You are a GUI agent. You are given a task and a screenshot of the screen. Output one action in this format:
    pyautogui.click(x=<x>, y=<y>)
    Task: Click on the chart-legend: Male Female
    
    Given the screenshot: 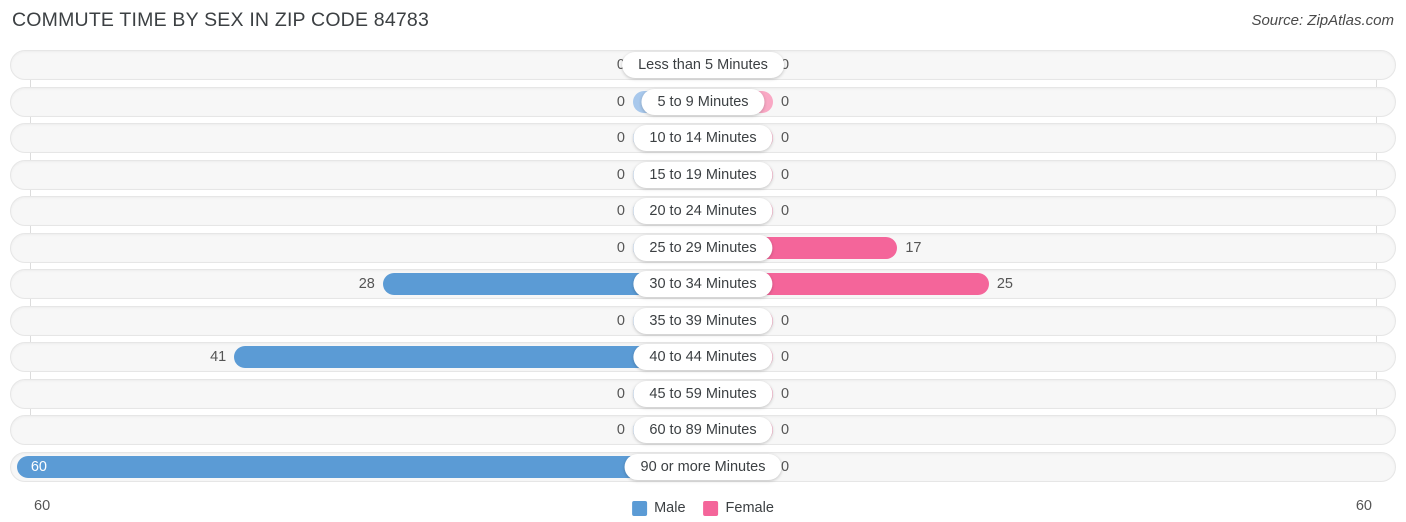 What is the action you would take?
    pyautogui.click(x=703, y=508)
    